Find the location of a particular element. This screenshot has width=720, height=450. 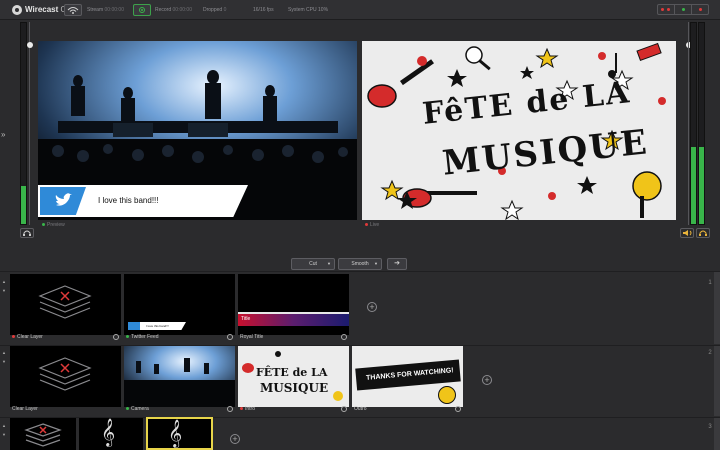

speaker-icon is located at coordinates (687, 233).